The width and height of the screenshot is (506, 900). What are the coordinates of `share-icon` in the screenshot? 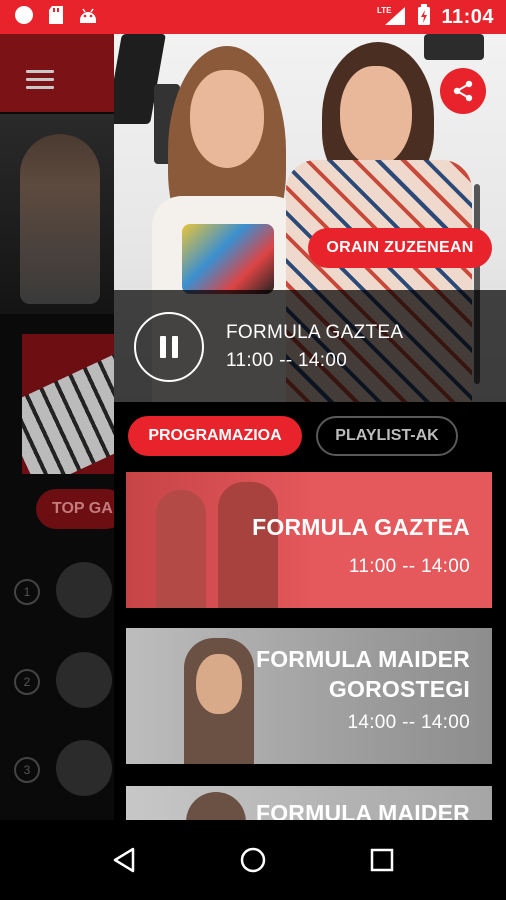 It's located at (463, 91).